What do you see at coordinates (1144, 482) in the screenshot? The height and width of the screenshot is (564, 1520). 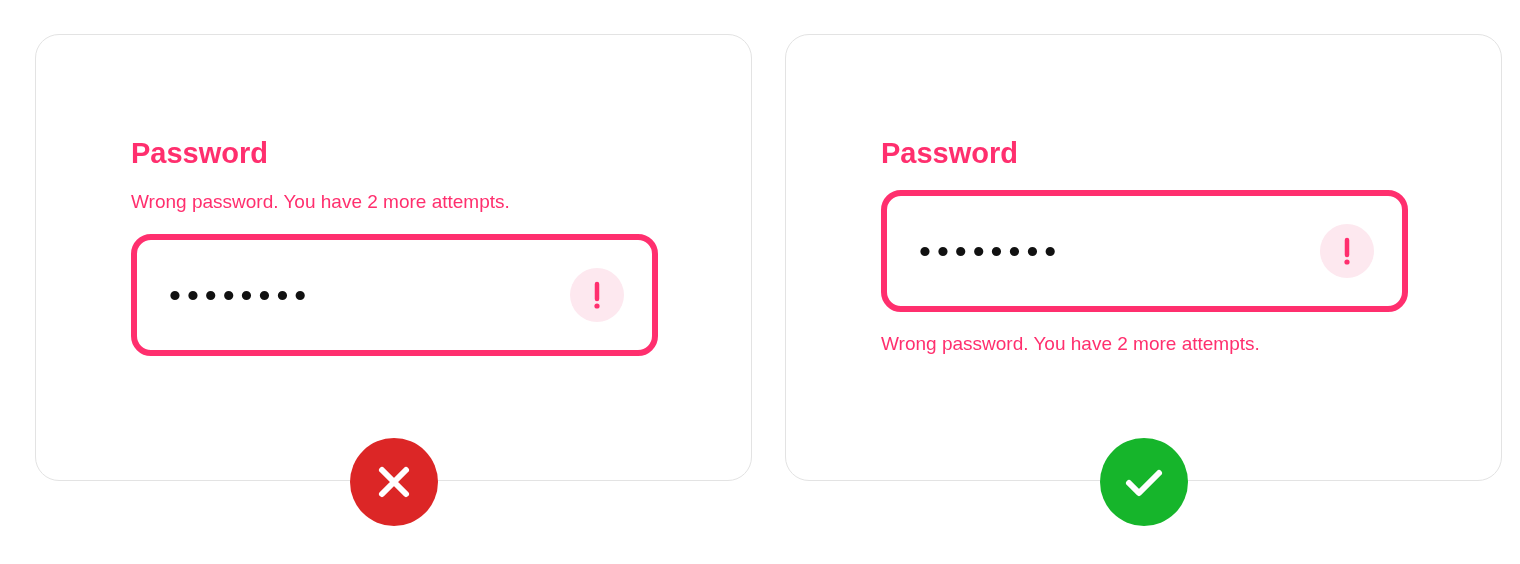 I see `check-icon` at bounding box center [1144, 482].